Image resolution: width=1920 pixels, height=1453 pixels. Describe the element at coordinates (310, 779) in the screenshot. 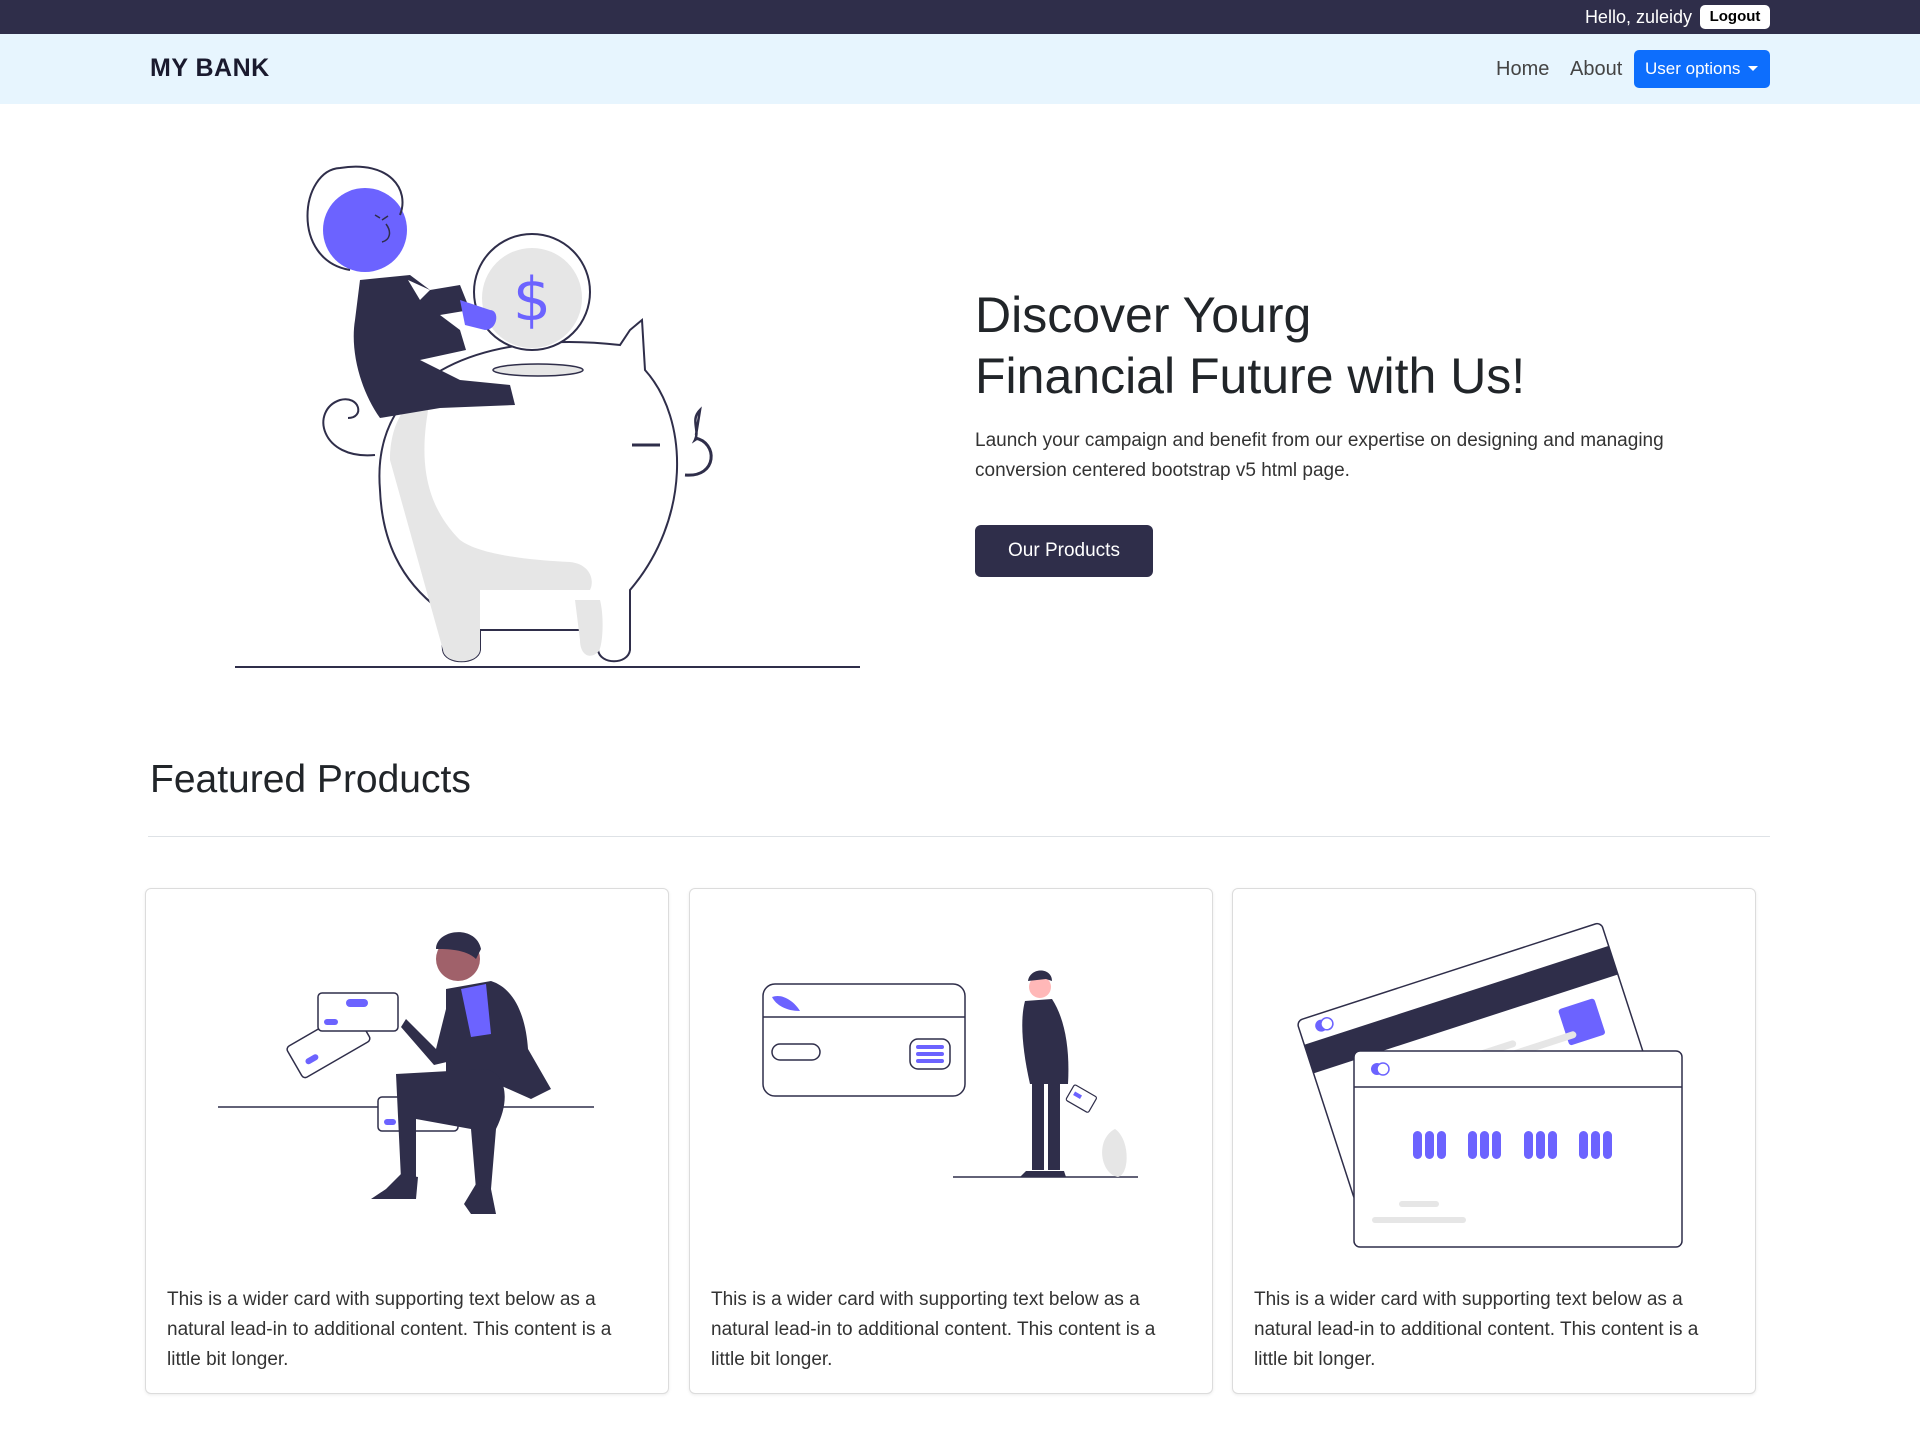

I see `featured-products-heading: Featured Products` at that location.